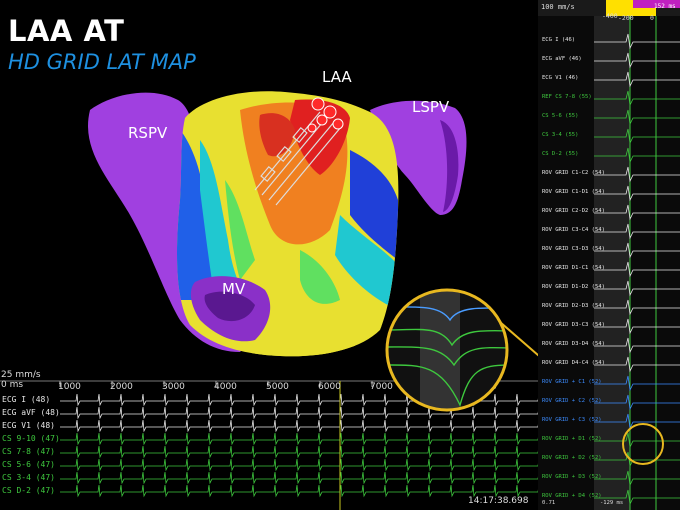 The height and width of the screenshot is (510, 680). I want to click on egm-channel-label: ROV GRID + D3 (52), so click(572, 477).